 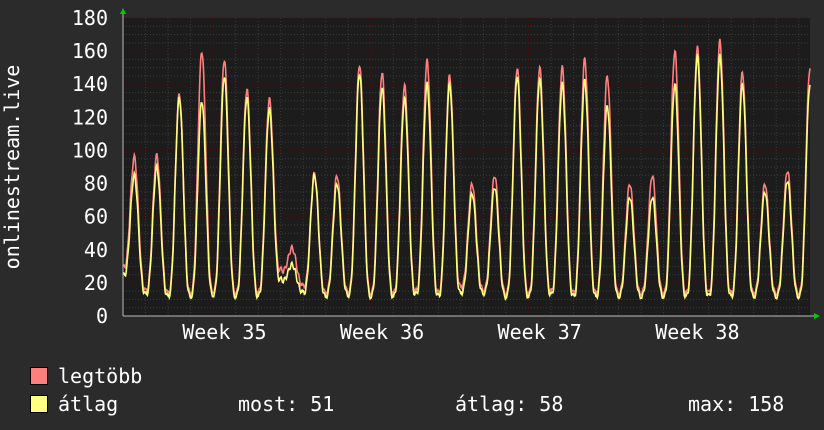 I want to click on y-tick-label: 140, so click(x=90, y=84).